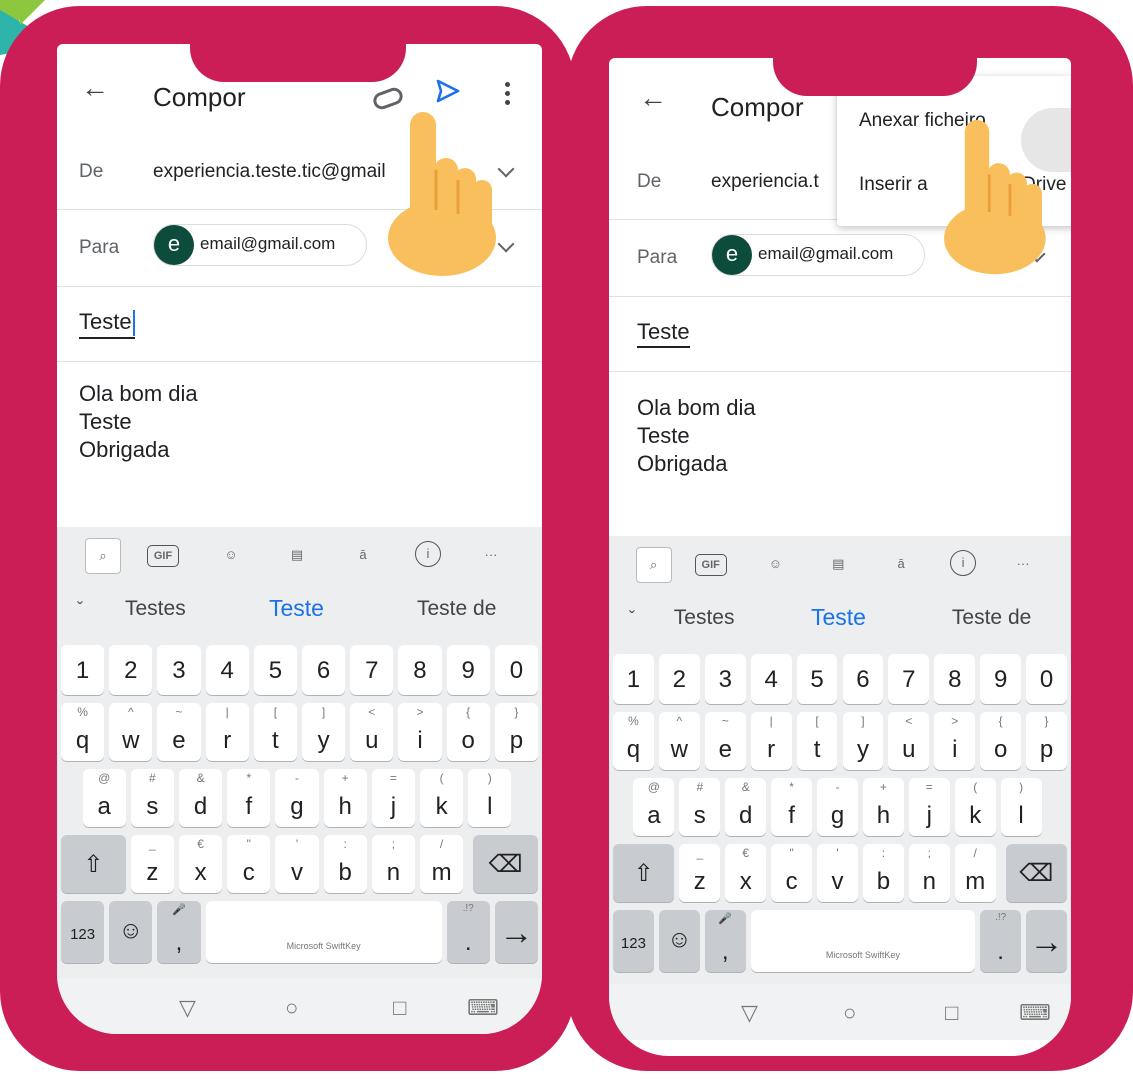  What do you see at coordinates (771, 741) in the screenshot?
I see `keyboard-key: | r` at bounding box center [771, 741].